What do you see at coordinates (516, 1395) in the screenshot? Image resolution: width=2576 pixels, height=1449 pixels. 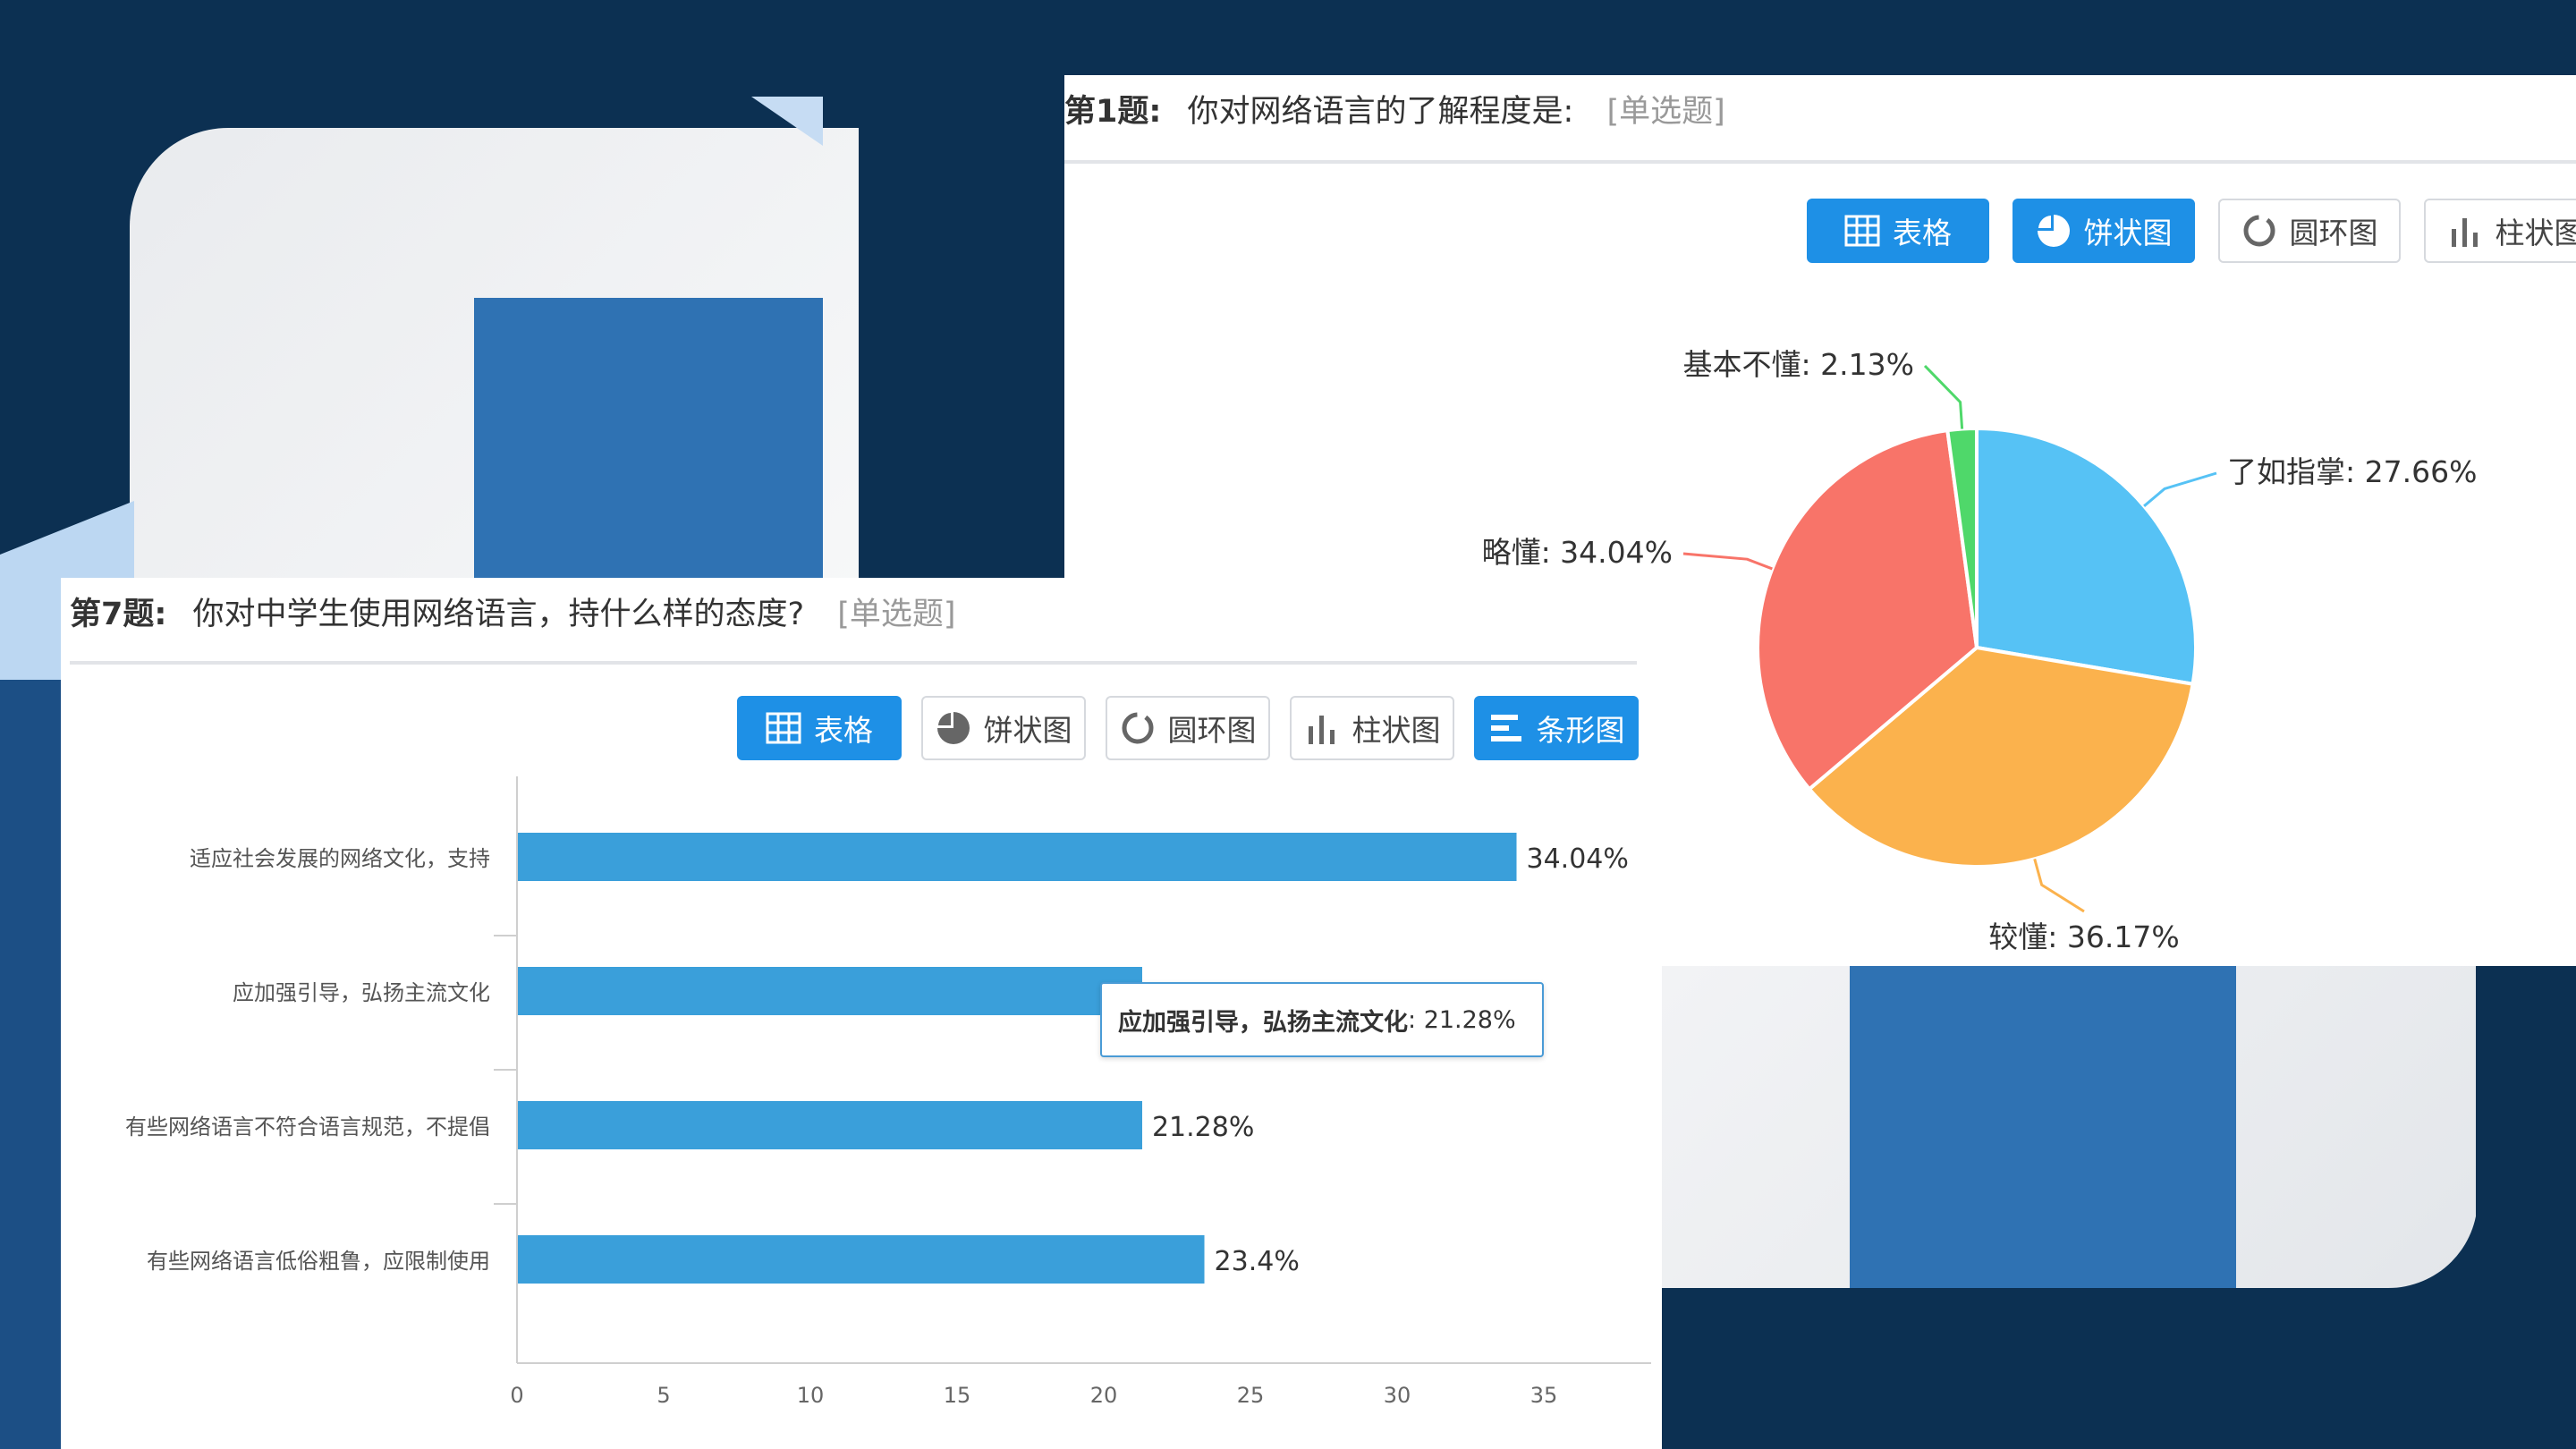 I see `x-tick-label-0: 0` at bounding box center [516, 1395].